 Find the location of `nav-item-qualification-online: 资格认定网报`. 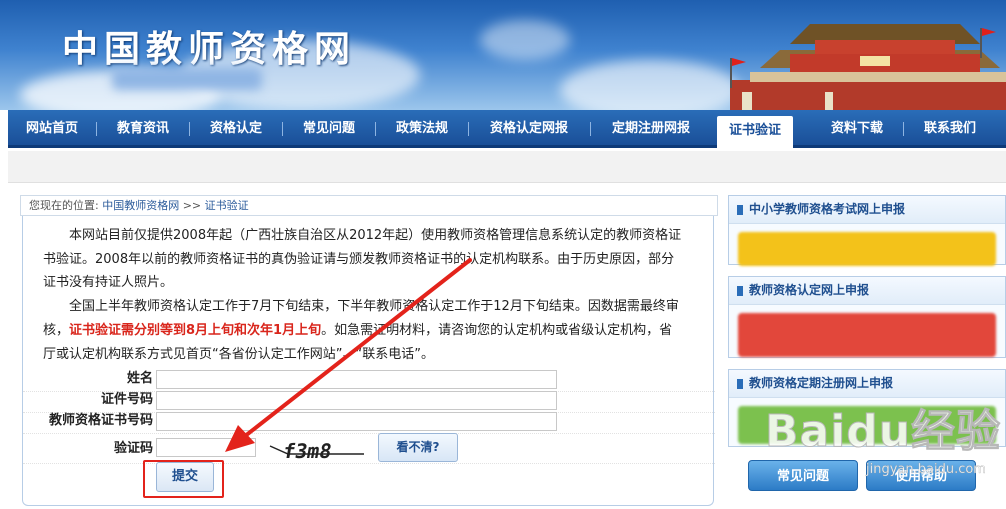

nav-item-qualification-online: 资格认定网报 is located at coordinates (529, 129).